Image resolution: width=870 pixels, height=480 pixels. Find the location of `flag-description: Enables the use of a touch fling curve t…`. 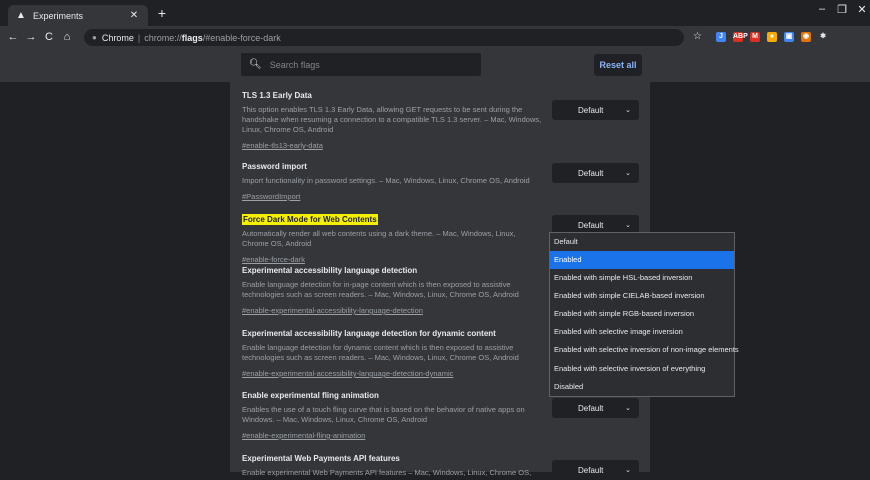

flag-description: Enables the use of a touch fling curve t… is located at coordinates (383, 414).